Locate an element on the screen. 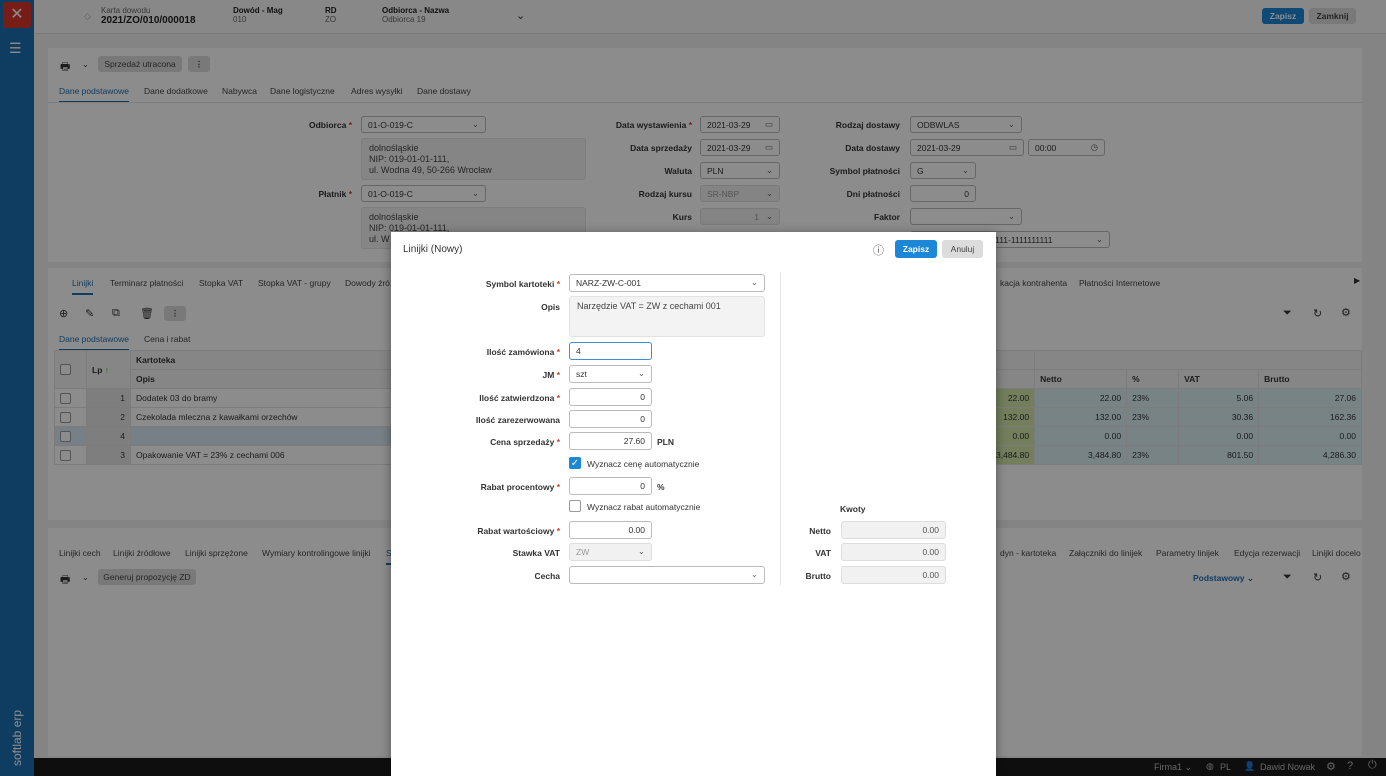 The height and width of the screenshot is (776, 1386). netto-label: Netto is located at coordinates (820, 531).